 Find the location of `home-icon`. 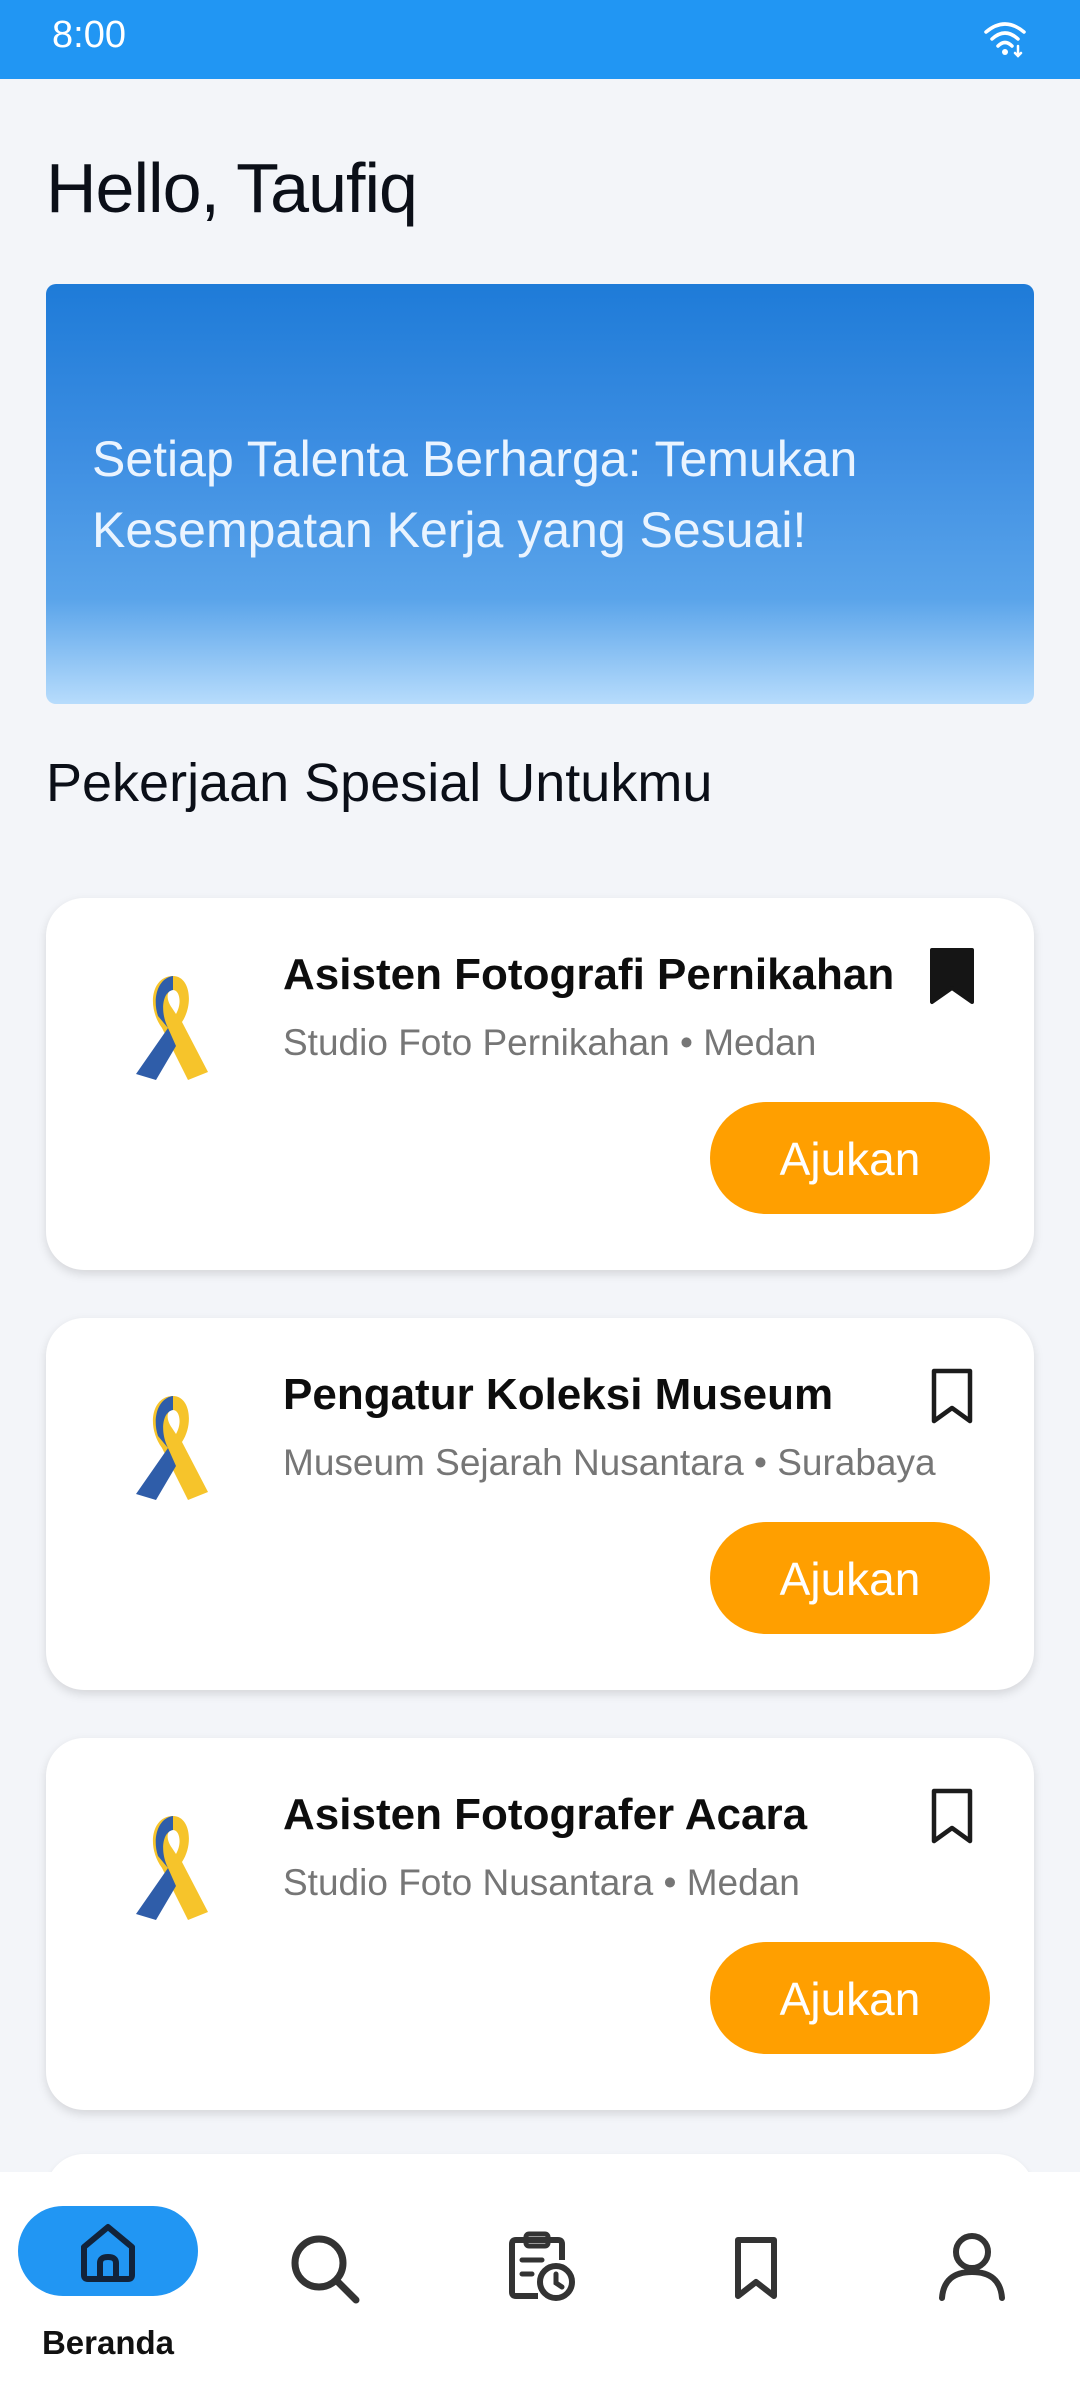

home-icon is located at coordinates (108, 2253).